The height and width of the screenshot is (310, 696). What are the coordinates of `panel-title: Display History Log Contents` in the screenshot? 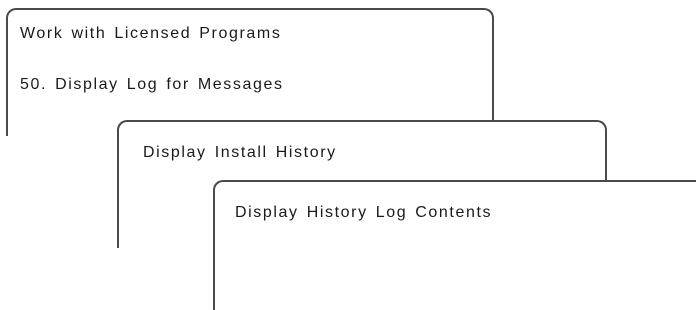 It's located at (364, 212).